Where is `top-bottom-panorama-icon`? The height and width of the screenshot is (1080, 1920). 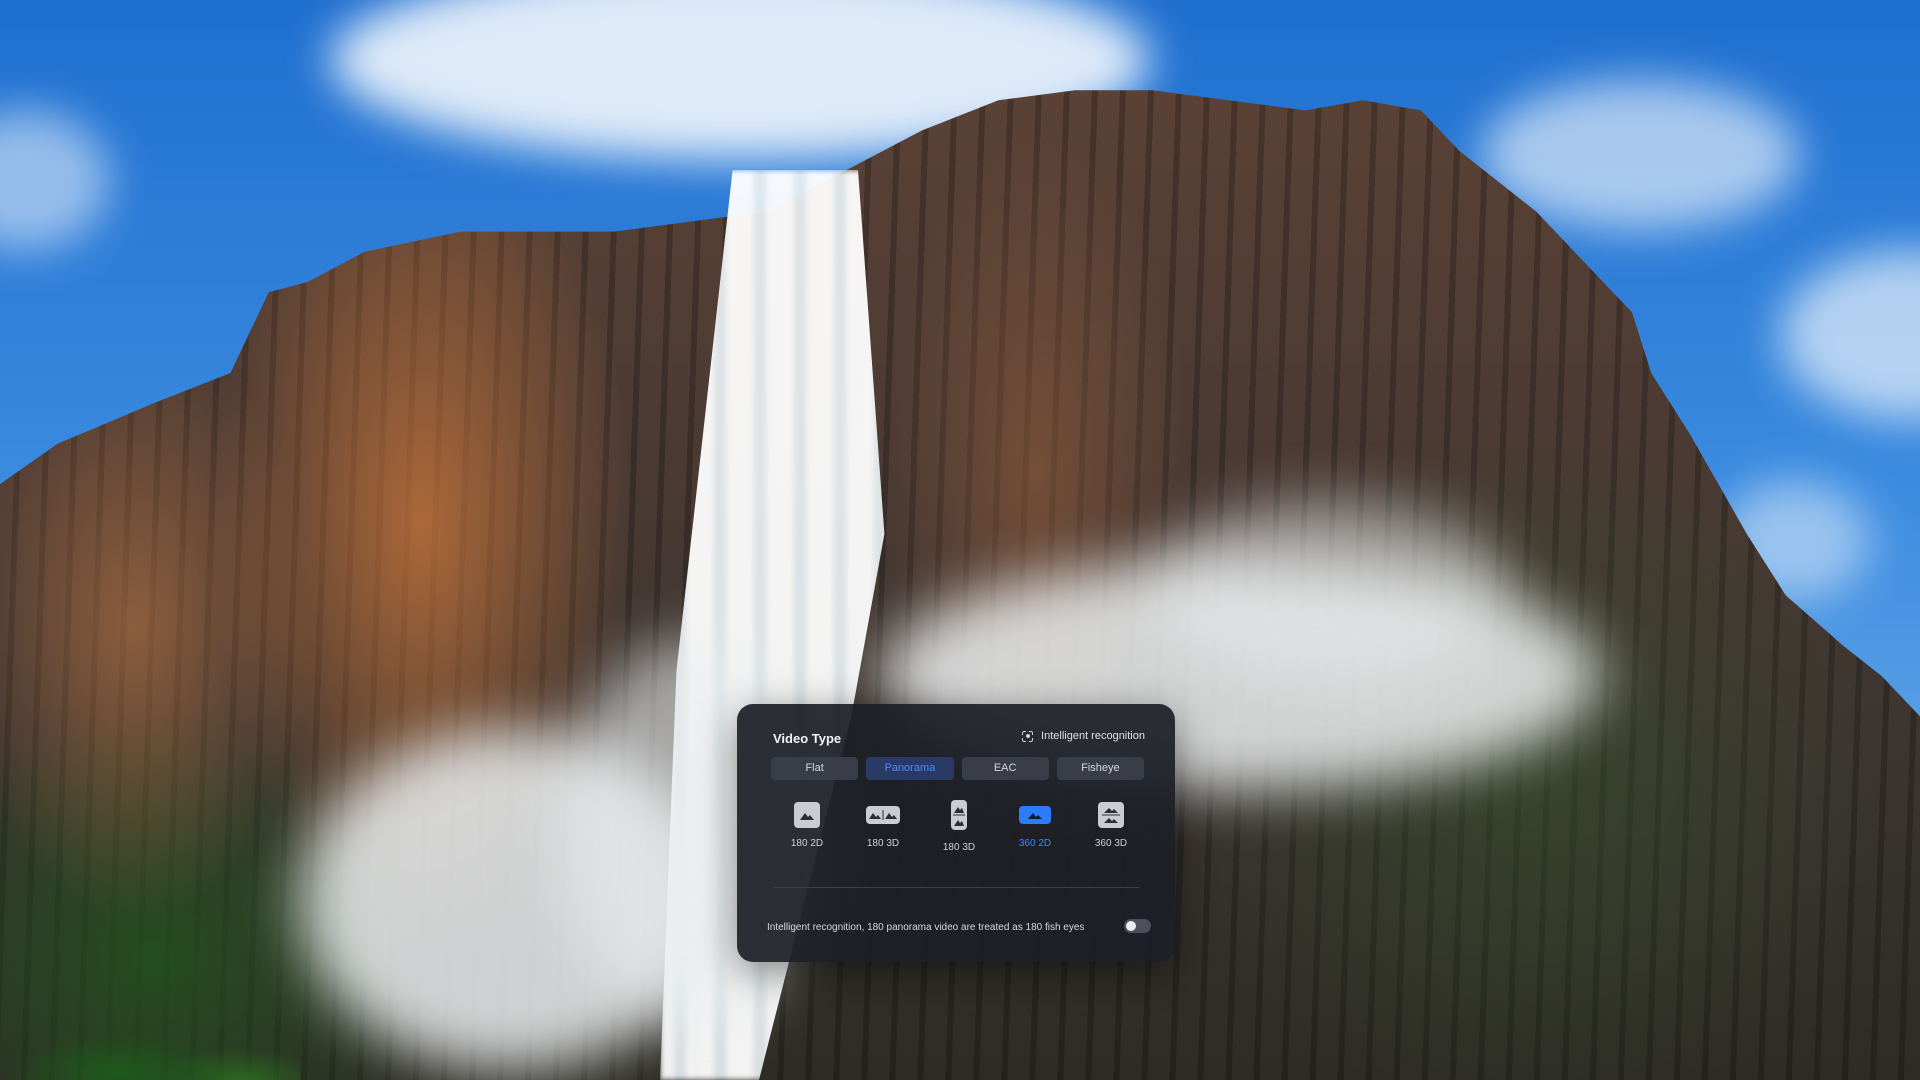
top-bottom-panorama-icon is located at coordinates (1111, 815).